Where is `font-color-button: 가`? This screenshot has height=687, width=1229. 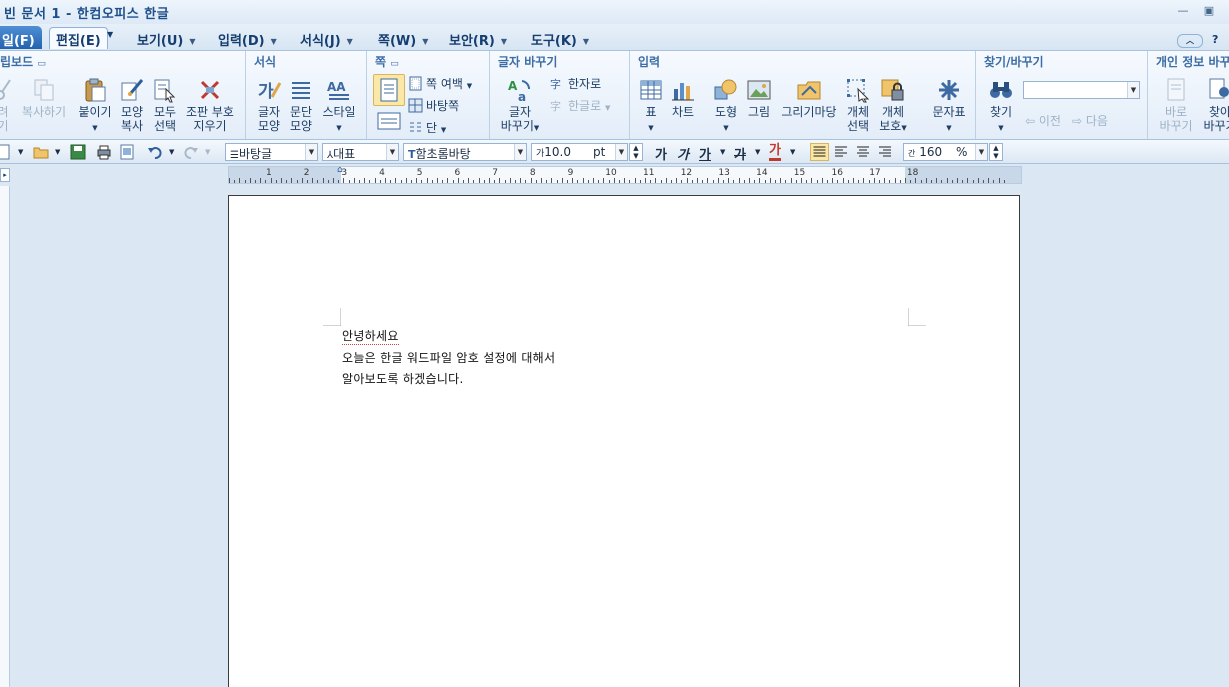
font-color-button: 가 is located at coordinates (775, 152).